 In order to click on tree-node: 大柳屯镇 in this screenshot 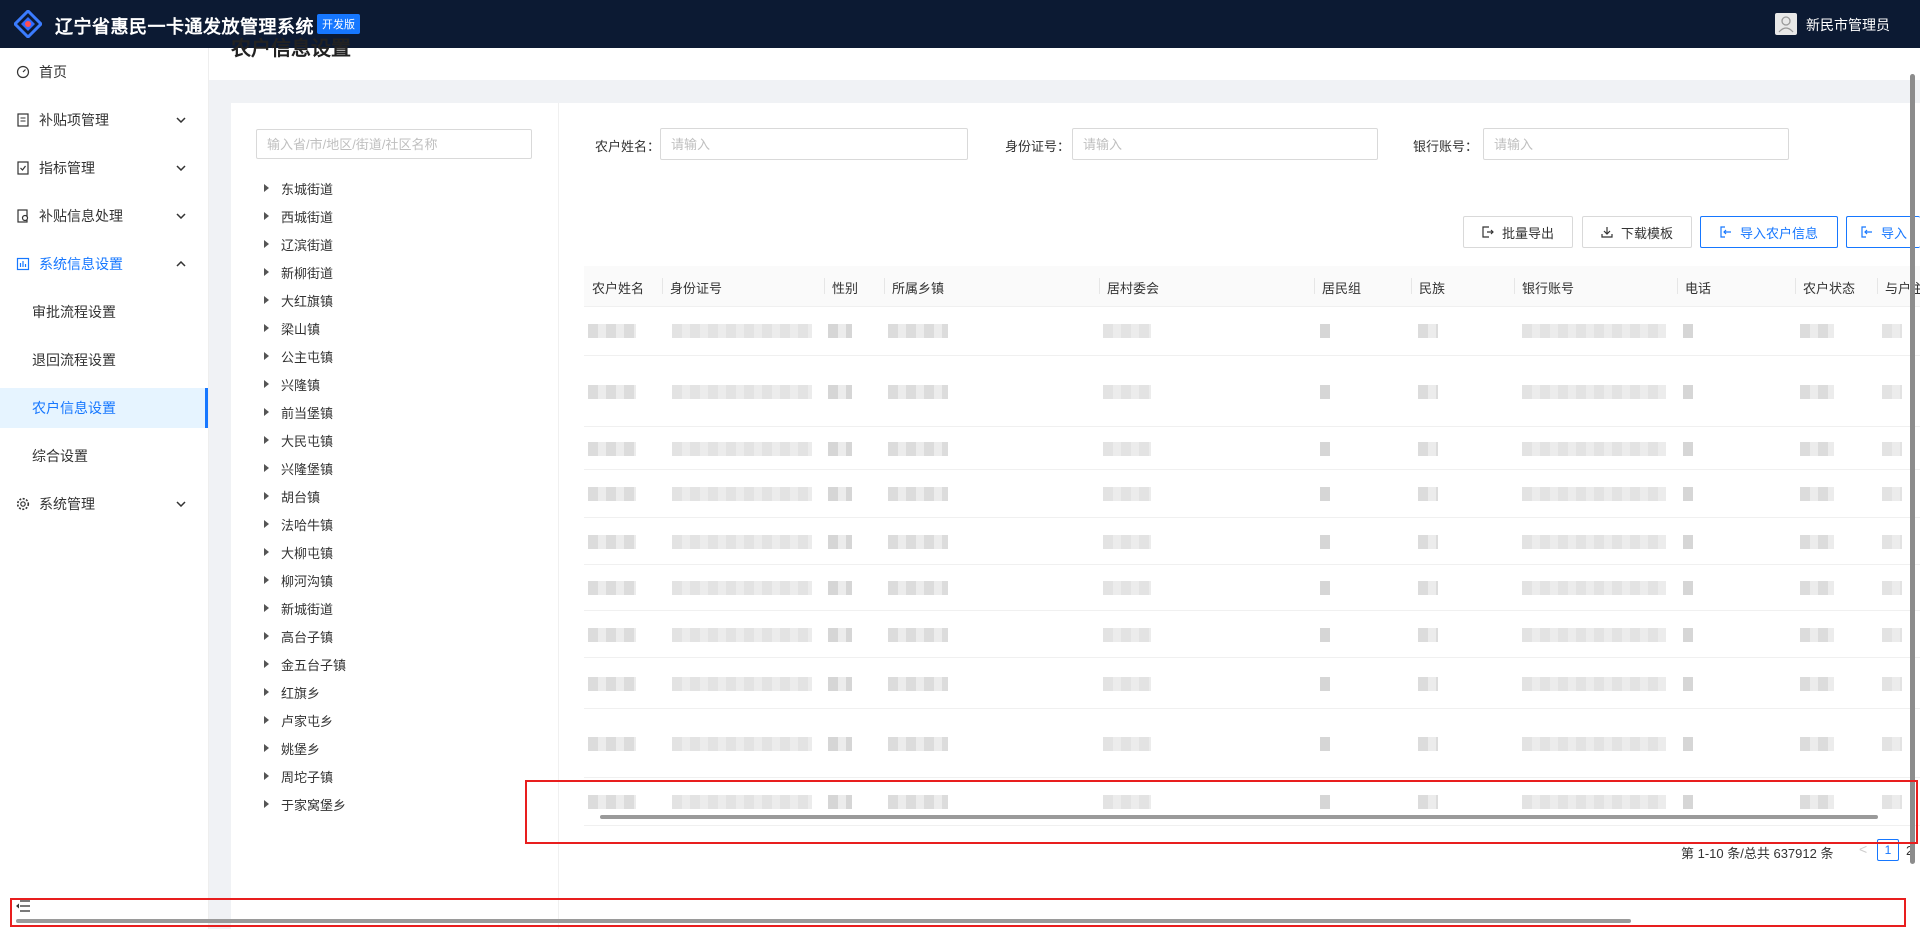, I will do `click(298, 552)`.